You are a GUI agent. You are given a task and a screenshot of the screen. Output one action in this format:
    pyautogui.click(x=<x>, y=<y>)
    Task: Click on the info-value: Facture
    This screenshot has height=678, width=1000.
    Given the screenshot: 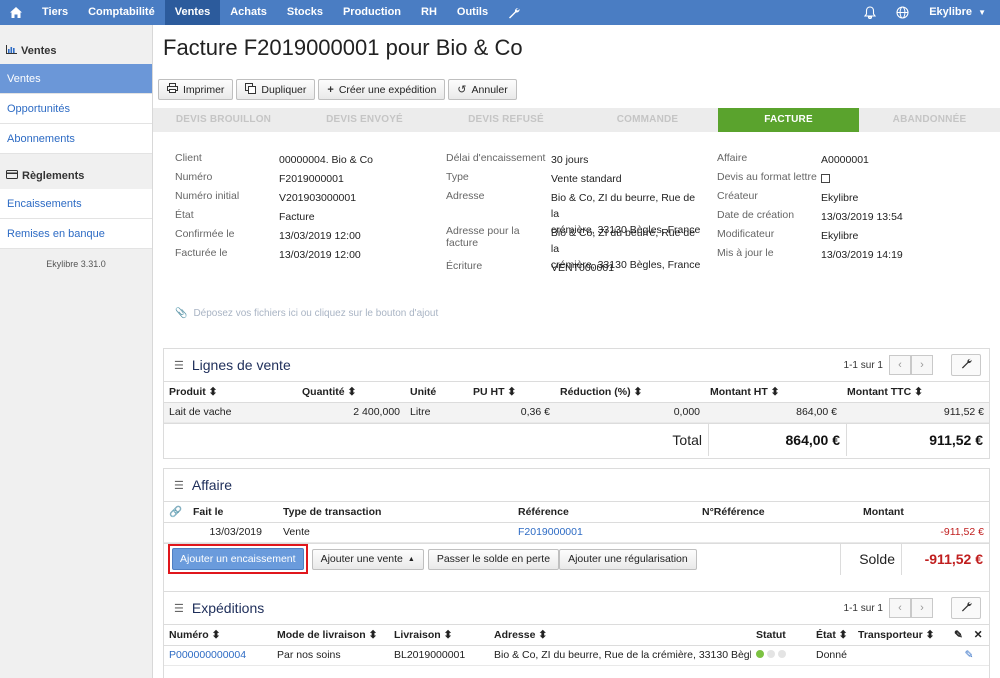 What is the action you would take?
    pyautogui.click(x=297, y=217)
    